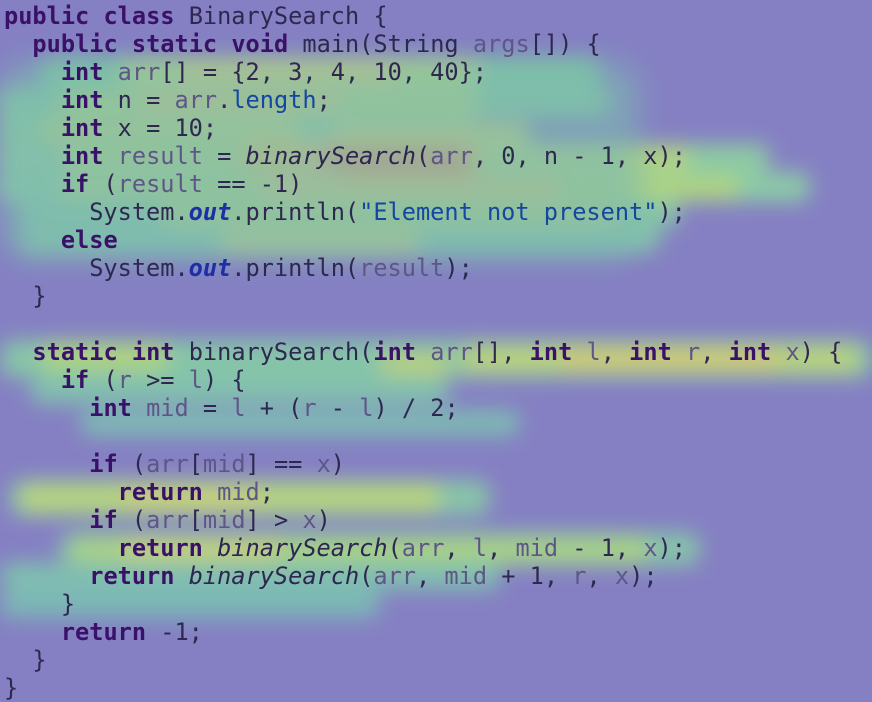 The width and height of the screenshot is (872, 702). I want to click on code-line: int arr[] = {2, 3, 4, 10, 40};, so click(423, 72).